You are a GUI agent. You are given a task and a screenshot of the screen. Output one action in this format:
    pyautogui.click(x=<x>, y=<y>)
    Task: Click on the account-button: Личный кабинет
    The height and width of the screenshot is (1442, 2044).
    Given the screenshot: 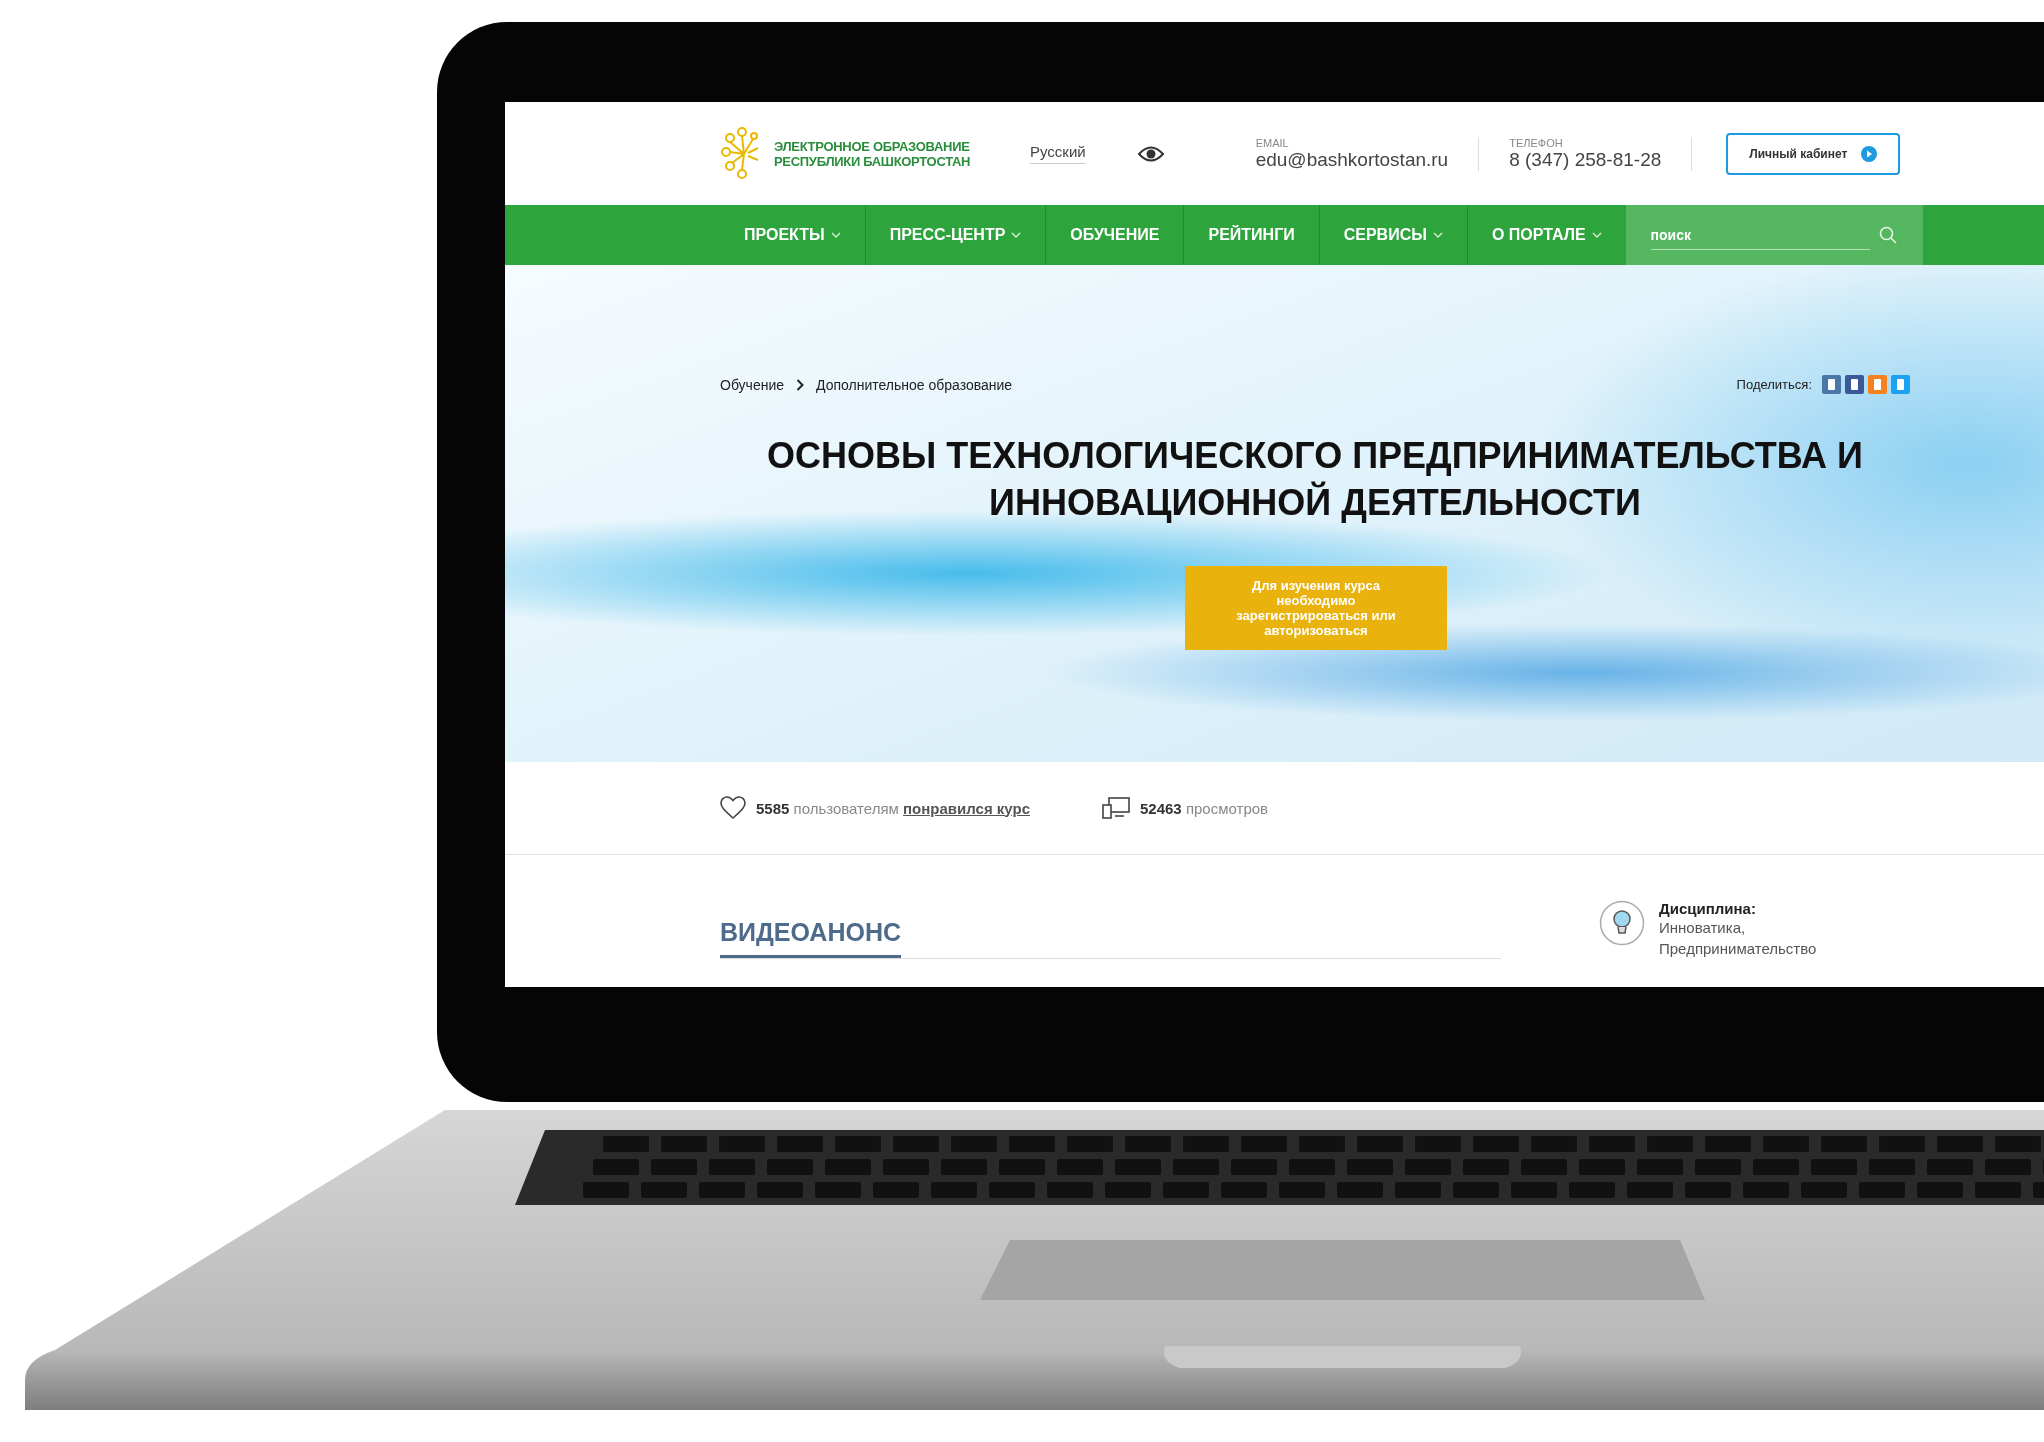 What is the action you would take?
    pyautogui.click(x=1813, y=153)
    